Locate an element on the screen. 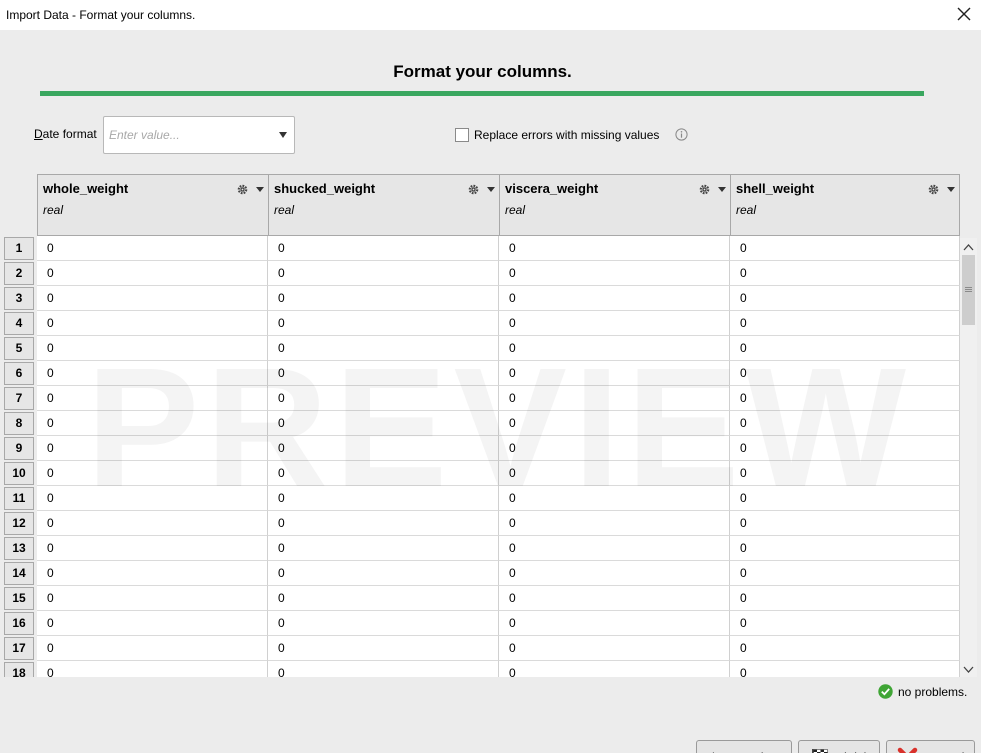 The image size is (981, 753). table-row: 14 0 0 0 0 is located at coordinates (482, 573).